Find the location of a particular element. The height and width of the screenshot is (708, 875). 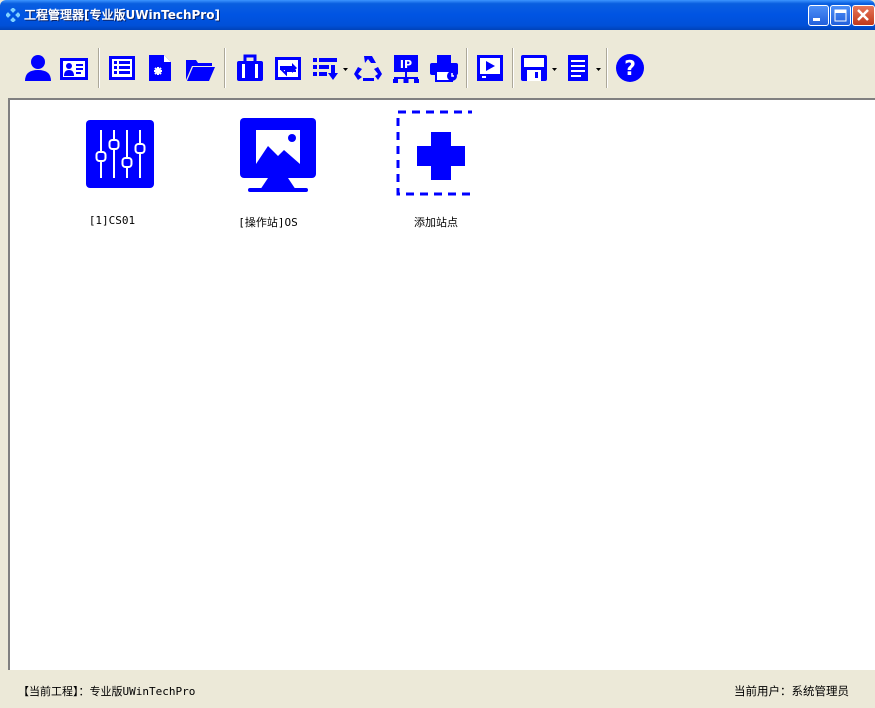

toolbar-document-button is located at coordinates (578, 68).